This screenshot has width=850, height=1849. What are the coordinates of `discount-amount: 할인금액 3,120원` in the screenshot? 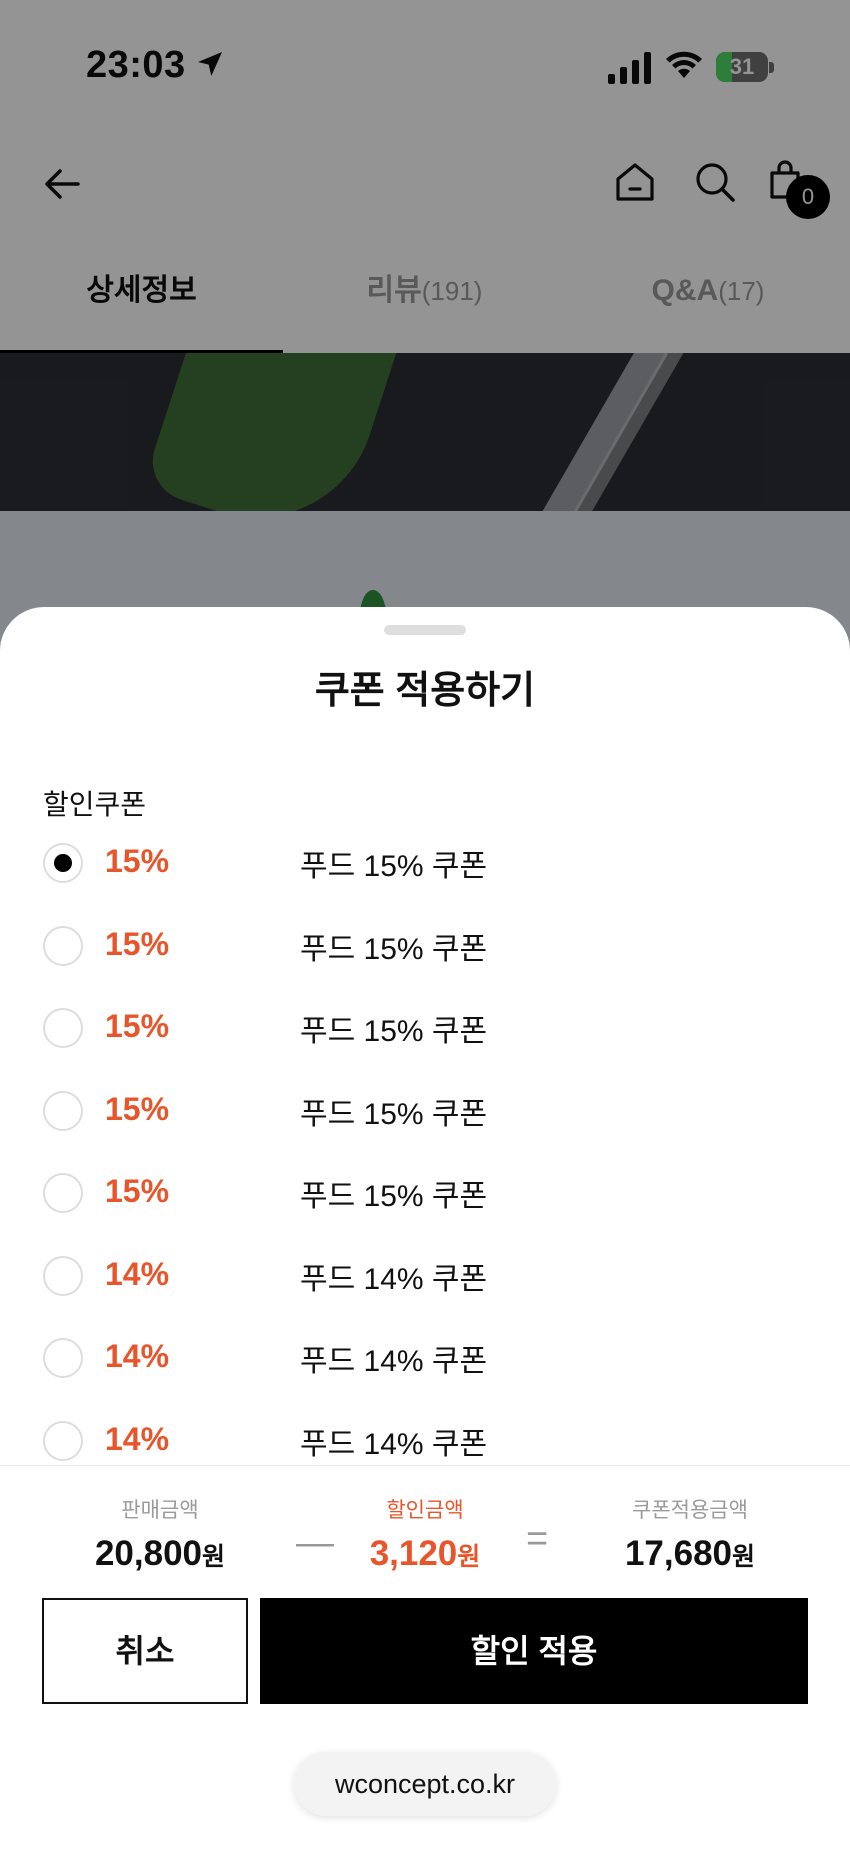 It's located at (425, 1534).